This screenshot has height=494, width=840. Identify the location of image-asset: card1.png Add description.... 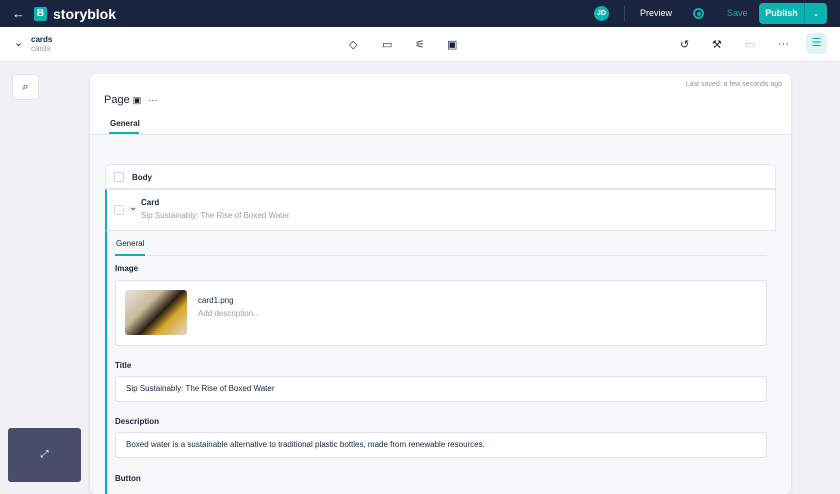
(441, 313).